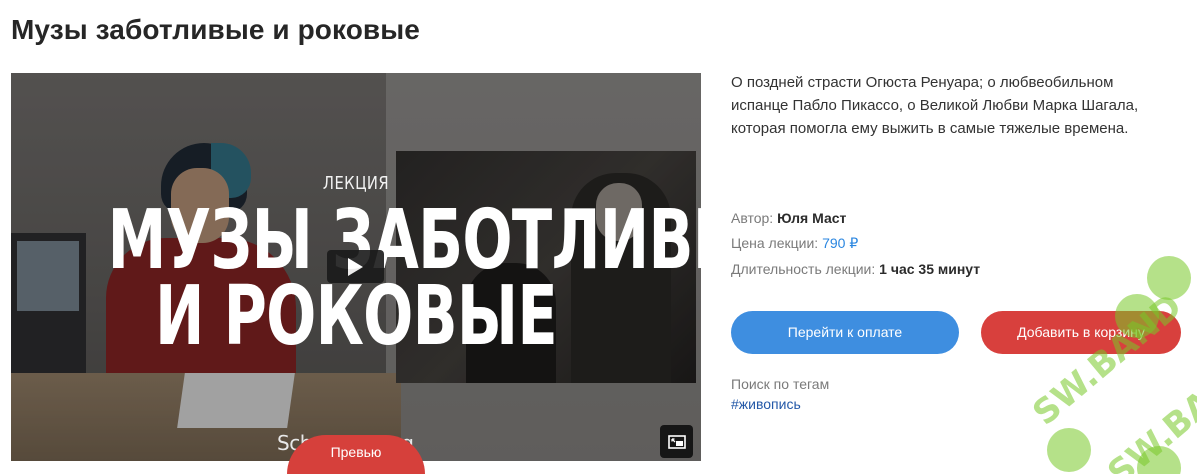 The width and height of the screenshot is (1197, 474). I want to click on author-label: Автор:, so click(752, 218).